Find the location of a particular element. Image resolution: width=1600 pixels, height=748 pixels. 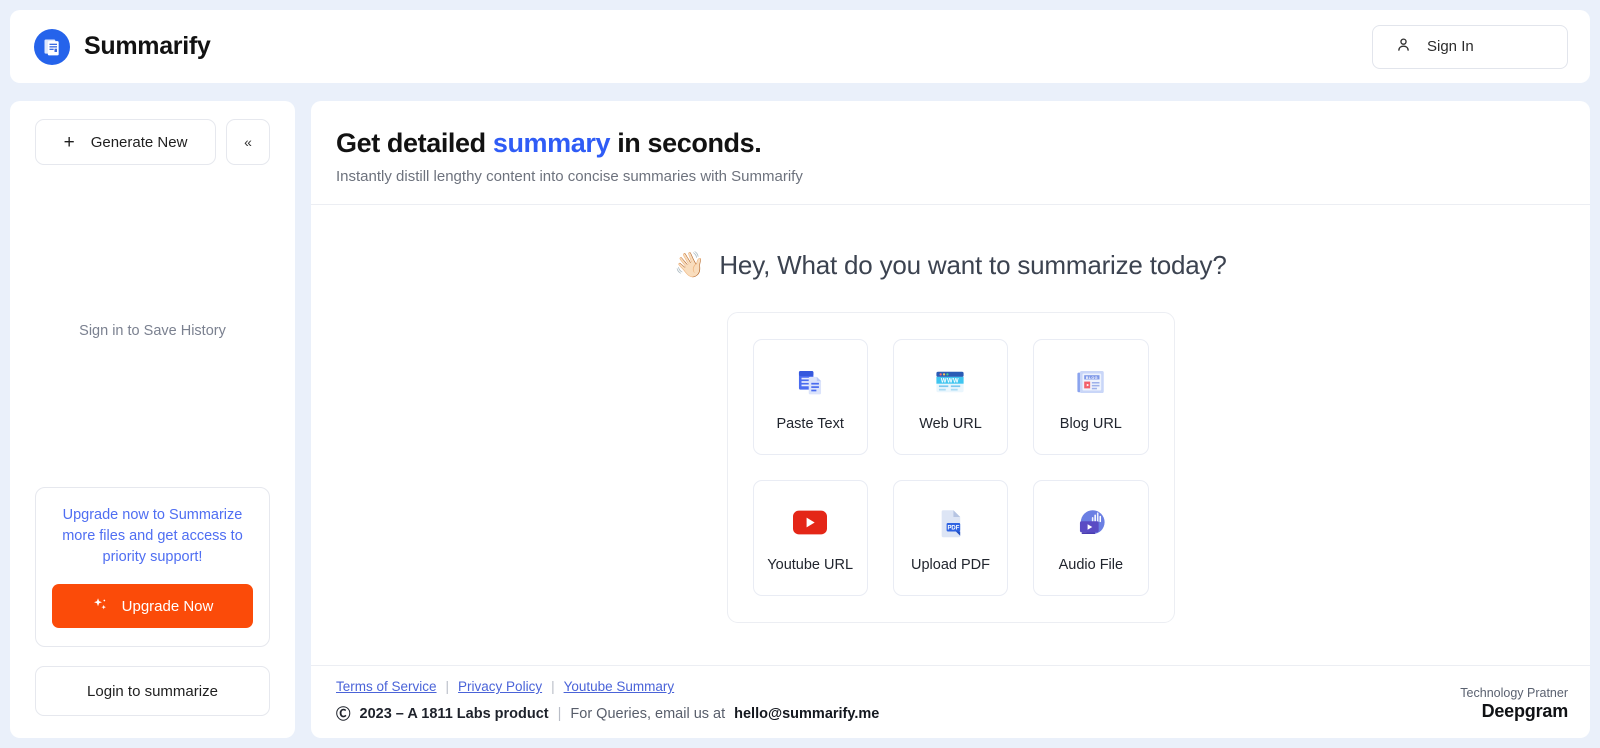

option-card-web-url: WWW Web URL is located at coordinates (950, 397).